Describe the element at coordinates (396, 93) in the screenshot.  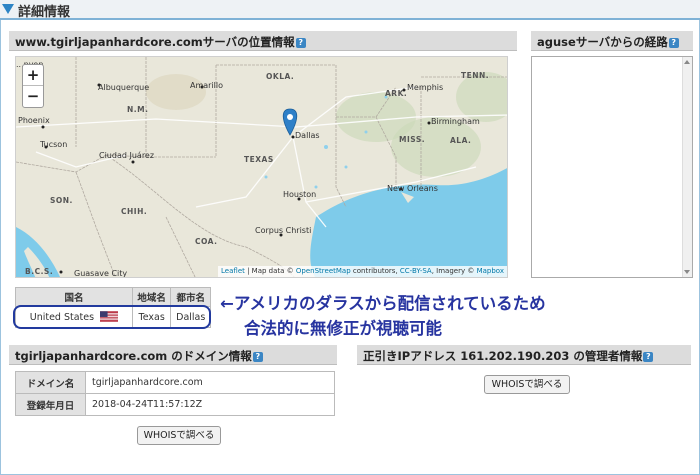
I see `map-label-ark: ARK.` at that location.